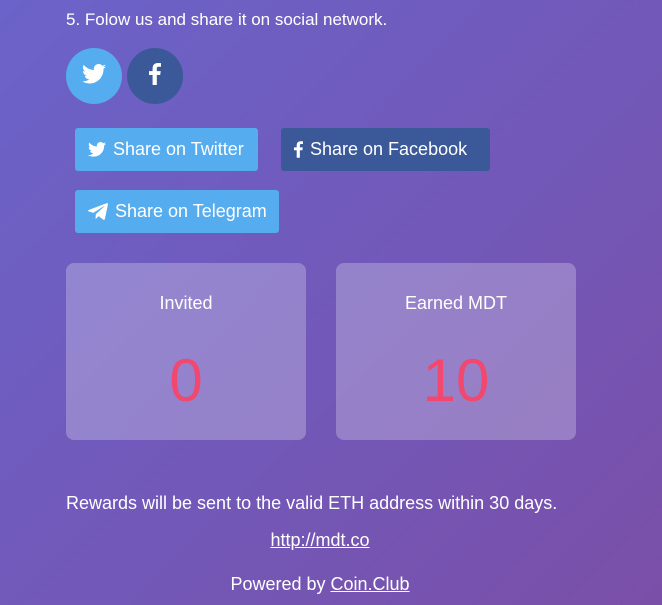 This screenshot has width=662, height=605. I want to click on share-twitter-label: Share on Twitter, so click(178, 149).